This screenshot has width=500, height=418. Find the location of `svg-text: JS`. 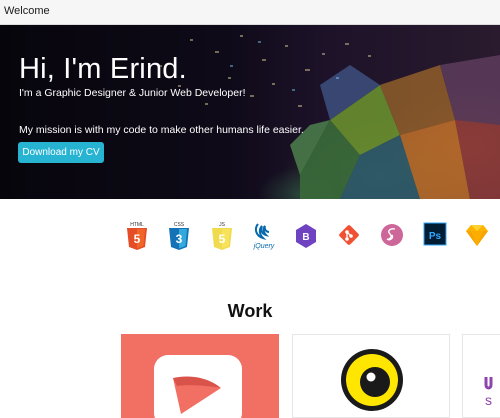

svg-text: JS is located at coordinates (222, 225).